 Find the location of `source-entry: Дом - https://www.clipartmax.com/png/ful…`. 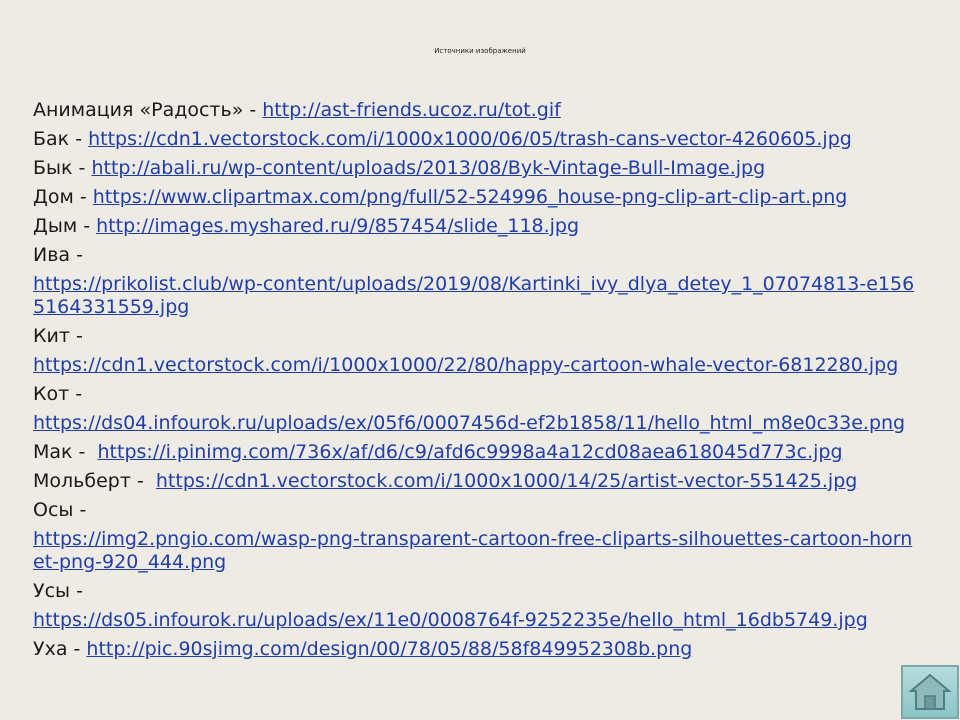

source-entry: Дом - https://www.clipartmax.com/png/ful… is located at coordinates (475, 197).